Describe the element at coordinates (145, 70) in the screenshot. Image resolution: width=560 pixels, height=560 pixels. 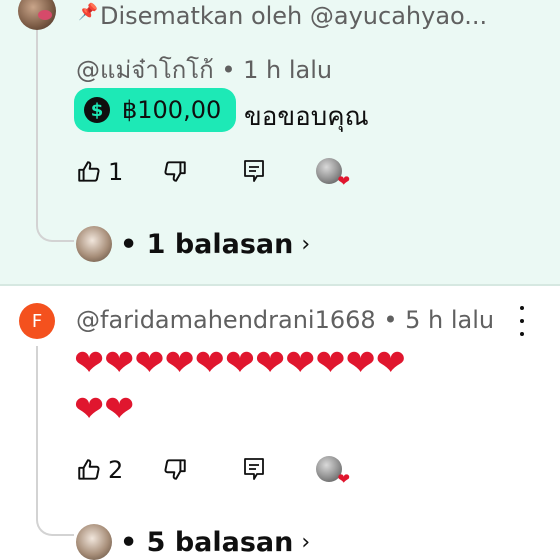
I see `comment-handle: @แม่จ๋าโกโก้` at that location.